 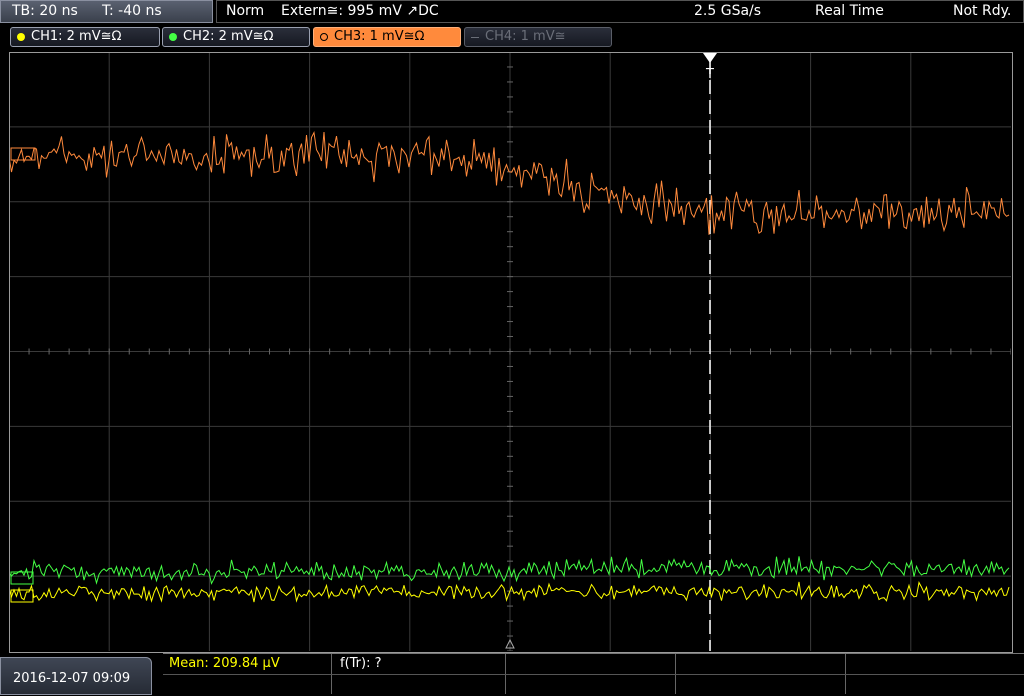 I want to click on trigger-mode-readout: Norm, so click(x=245, y=11).